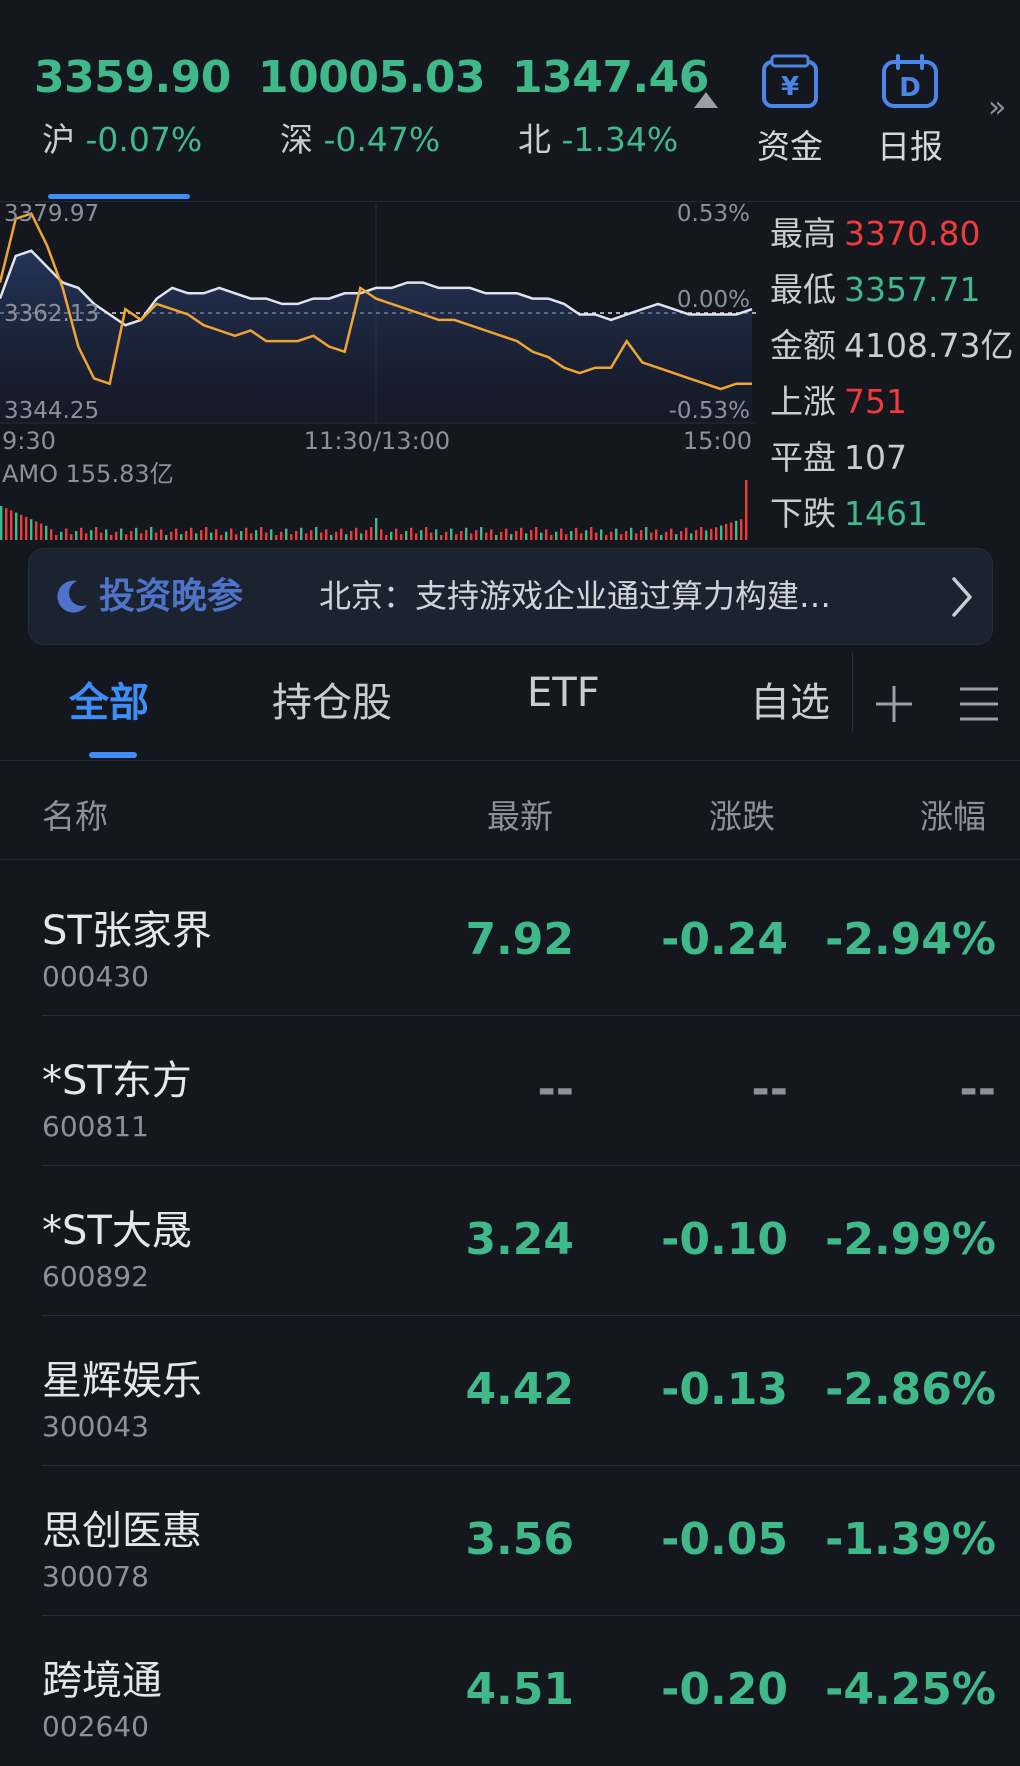 The width and height of the screenshot is (1020, 1766). What do you see at coordinates (875, 401) in the screenshot?
I see `stat-value: 751` at bounding box center [875, 401].